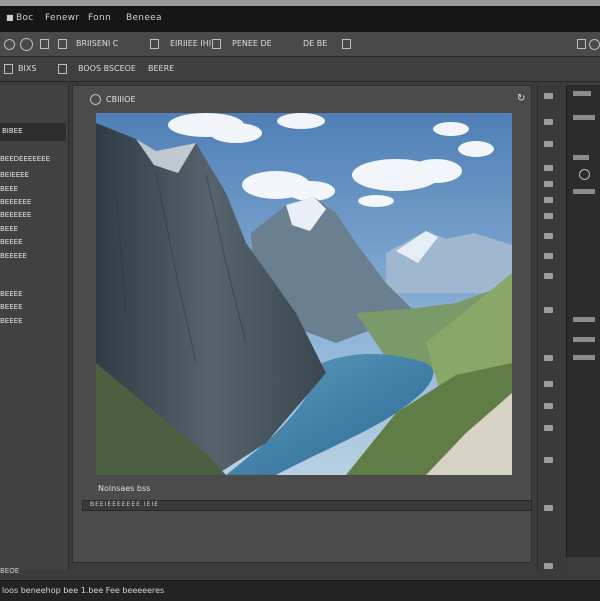  Describe the element at coordinates (300, 19) in the screenshot. I see `menu-bar: ■ Boc Fenewr Fonn Beneea` at that location.